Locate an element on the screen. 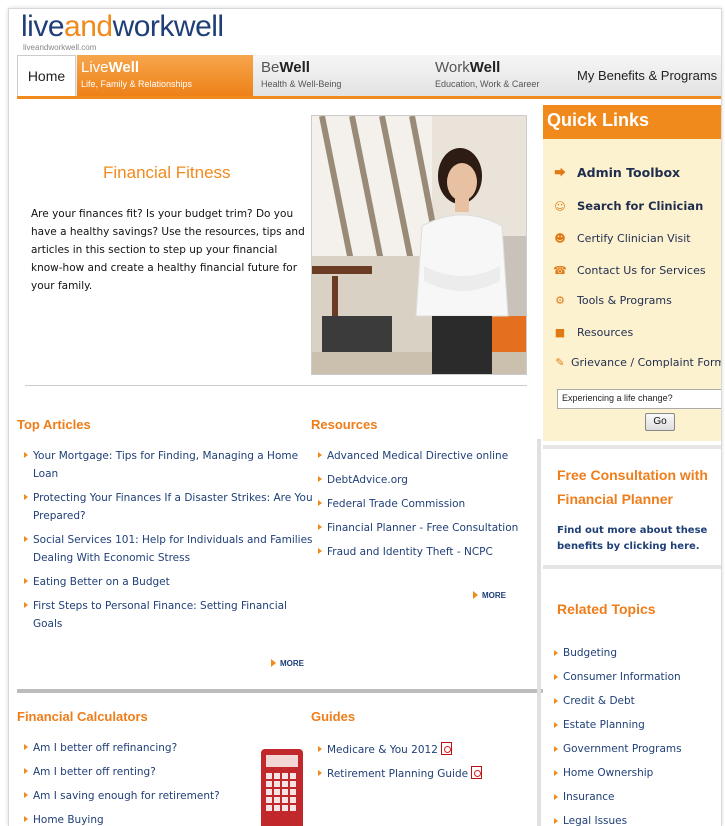 The height and width of the screenshot is (826, 725). quick-link-label: Contact Us for Services is located at coordinates (641, 270).